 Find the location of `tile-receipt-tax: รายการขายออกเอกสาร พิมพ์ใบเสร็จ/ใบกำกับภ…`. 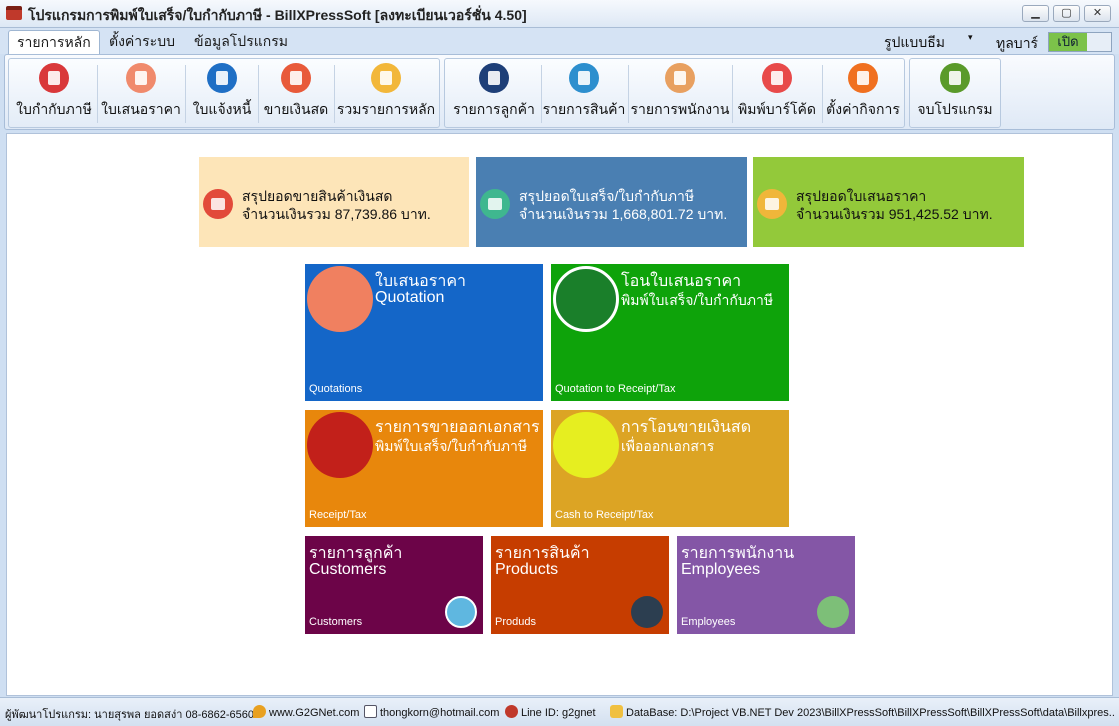

tile-receipt-tax: รายการขายออกเอกสาร พิมพ์ใบเสร็จ/ใบกำกับภ… is located at coordinates (424, 468).